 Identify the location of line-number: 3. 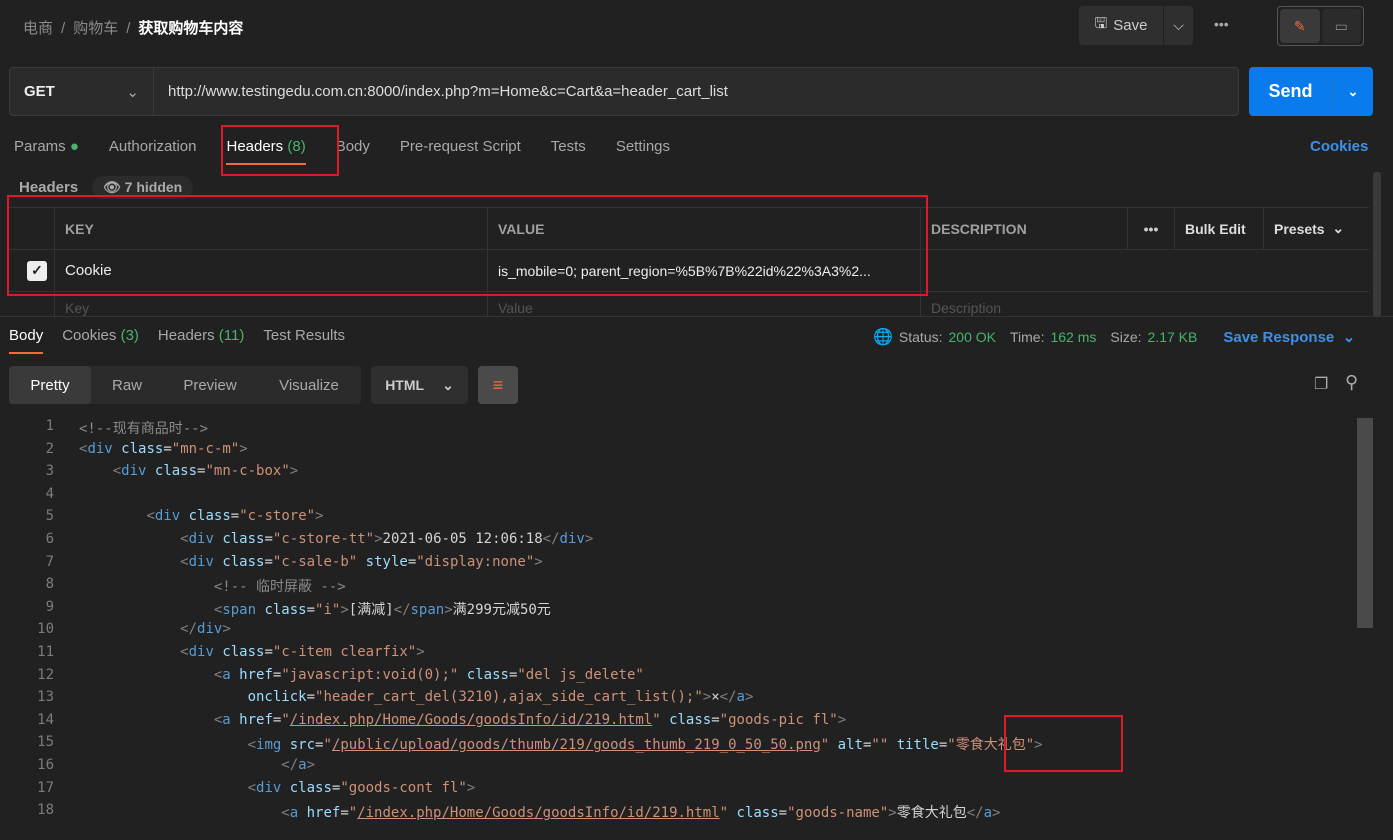
(49, 471).